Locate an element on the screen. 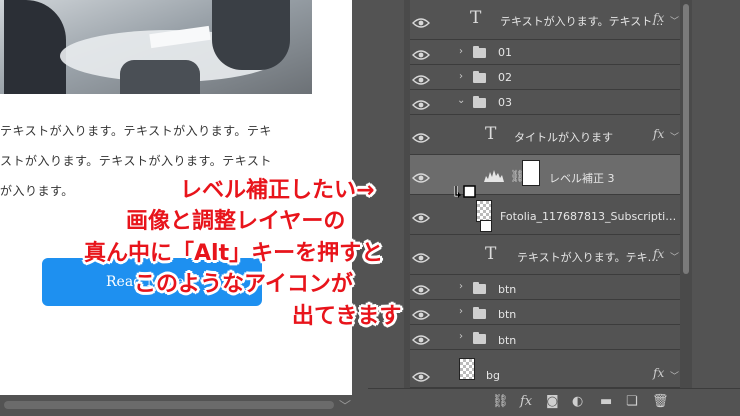 This screenshot has width=740, height=416. vertical-scrollbar is located at coordinates (686, 194).